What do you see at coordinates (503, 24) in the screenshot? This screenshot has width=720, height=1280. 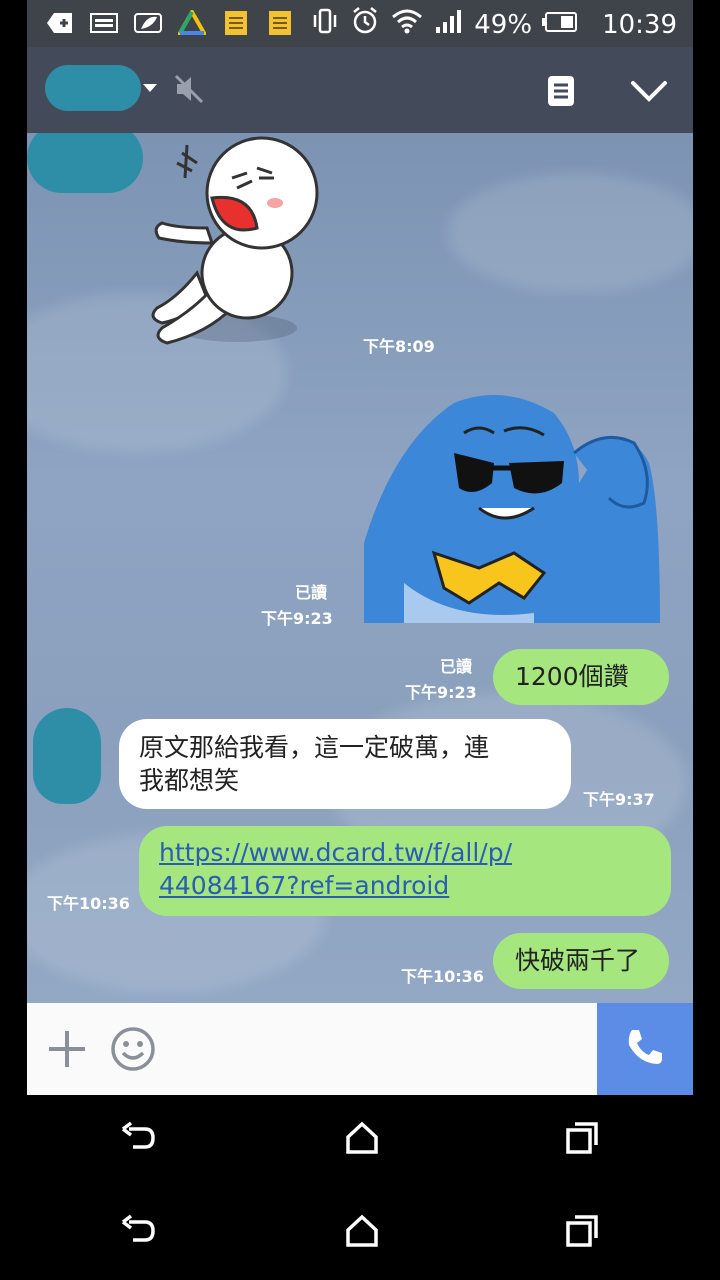 I see `battery-percent: 49%` at bounding box center [503, 24].